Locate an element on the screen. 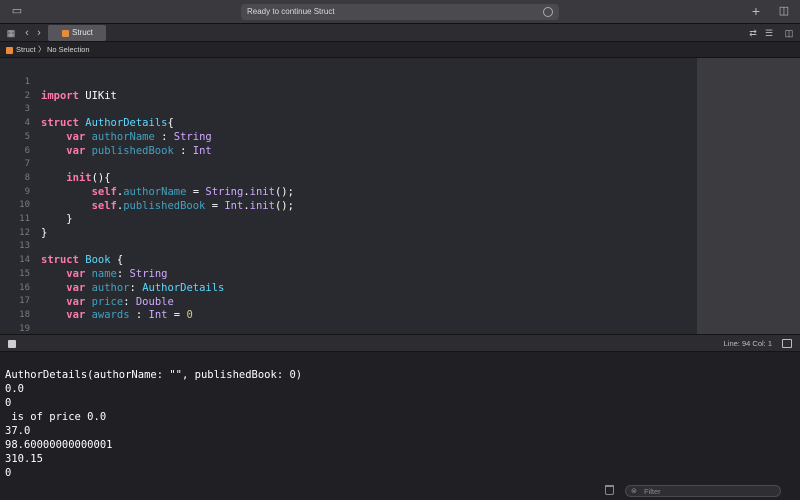  tab-label: Struct is located at coordinates (82, 32).